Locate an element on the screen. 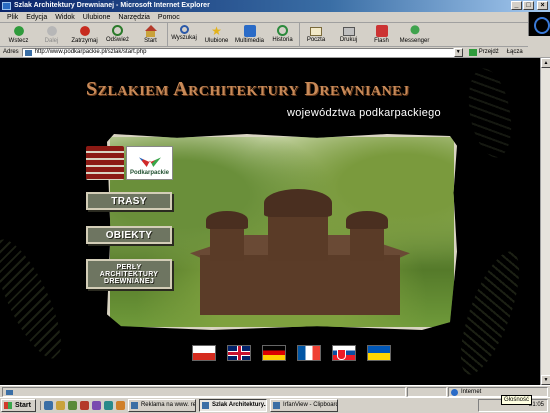  maximize-button: □ is located at coordinates (528, 5).